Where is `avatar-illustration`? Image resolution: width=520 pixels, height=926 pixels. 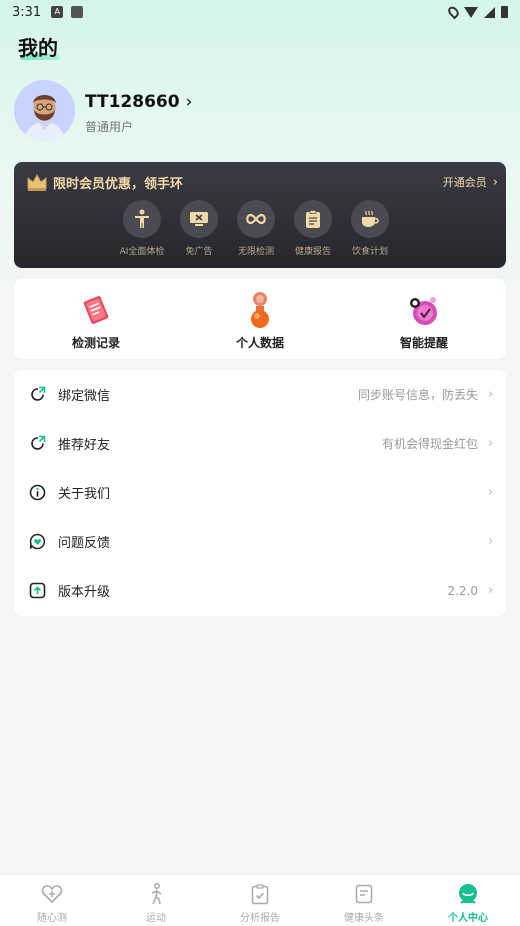 avatar-illustration is located at coordinates (44, 110).